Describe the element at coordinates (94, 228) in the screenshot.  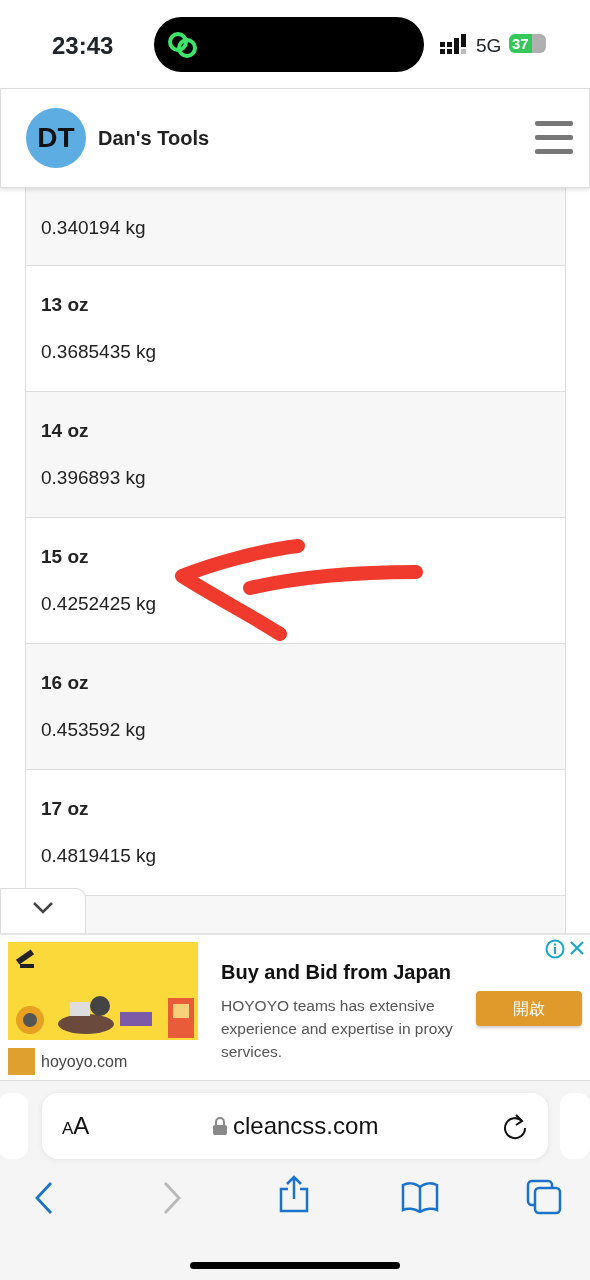
I see `kilogram-value: 0.340194 kg` at that location.